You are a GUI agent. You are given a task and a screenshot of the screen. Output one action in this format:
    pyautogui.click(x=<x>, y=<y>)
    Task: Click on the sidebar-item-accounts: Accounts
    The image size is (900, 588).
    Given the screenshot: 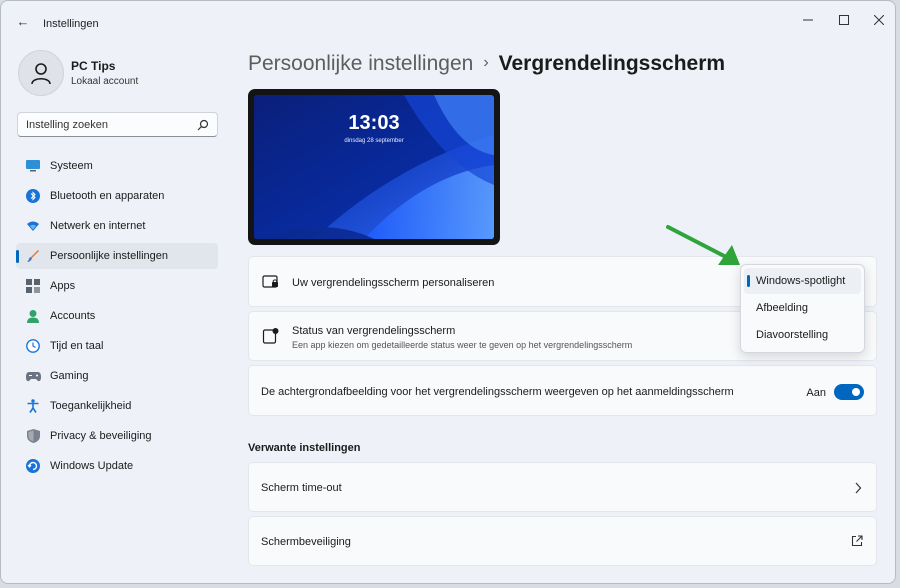 What is the action you would take?
    pyautogui.click(x=117, y=316)
    